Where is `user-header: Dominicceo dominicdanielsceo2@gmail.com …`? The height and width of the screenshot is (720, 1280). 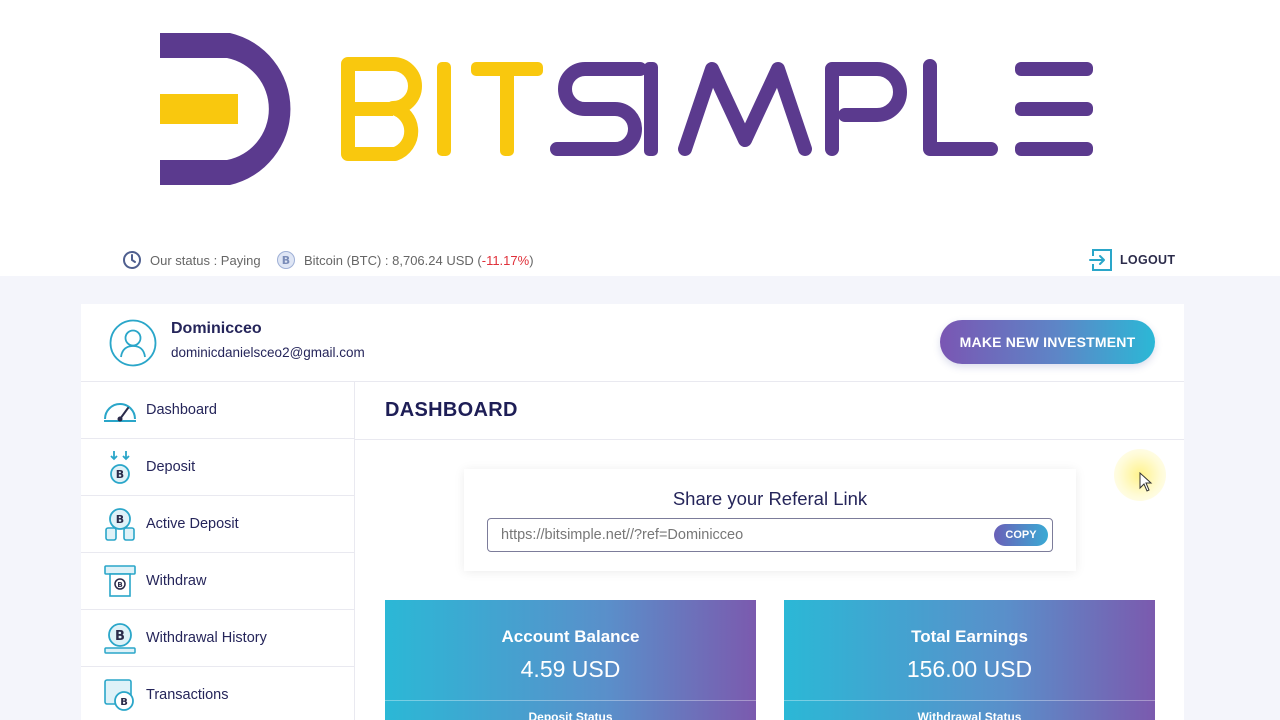
user-header: Dominicceo dominicdanielsceo2@gmail.com … is located at coordinates (632, 343).